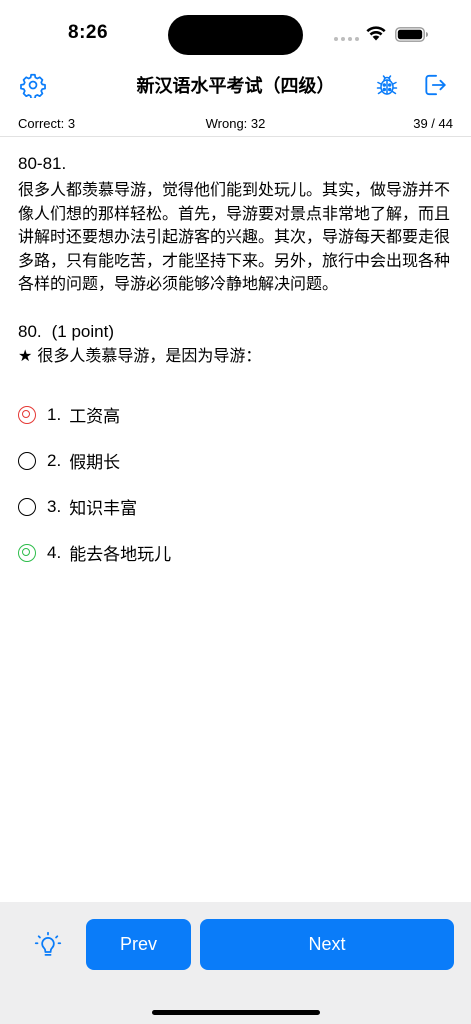  What do you see at coordinates (236, 332) in the screenshot?
I see `question-header: 80. (1 point)` at bounding box center [236, 332].